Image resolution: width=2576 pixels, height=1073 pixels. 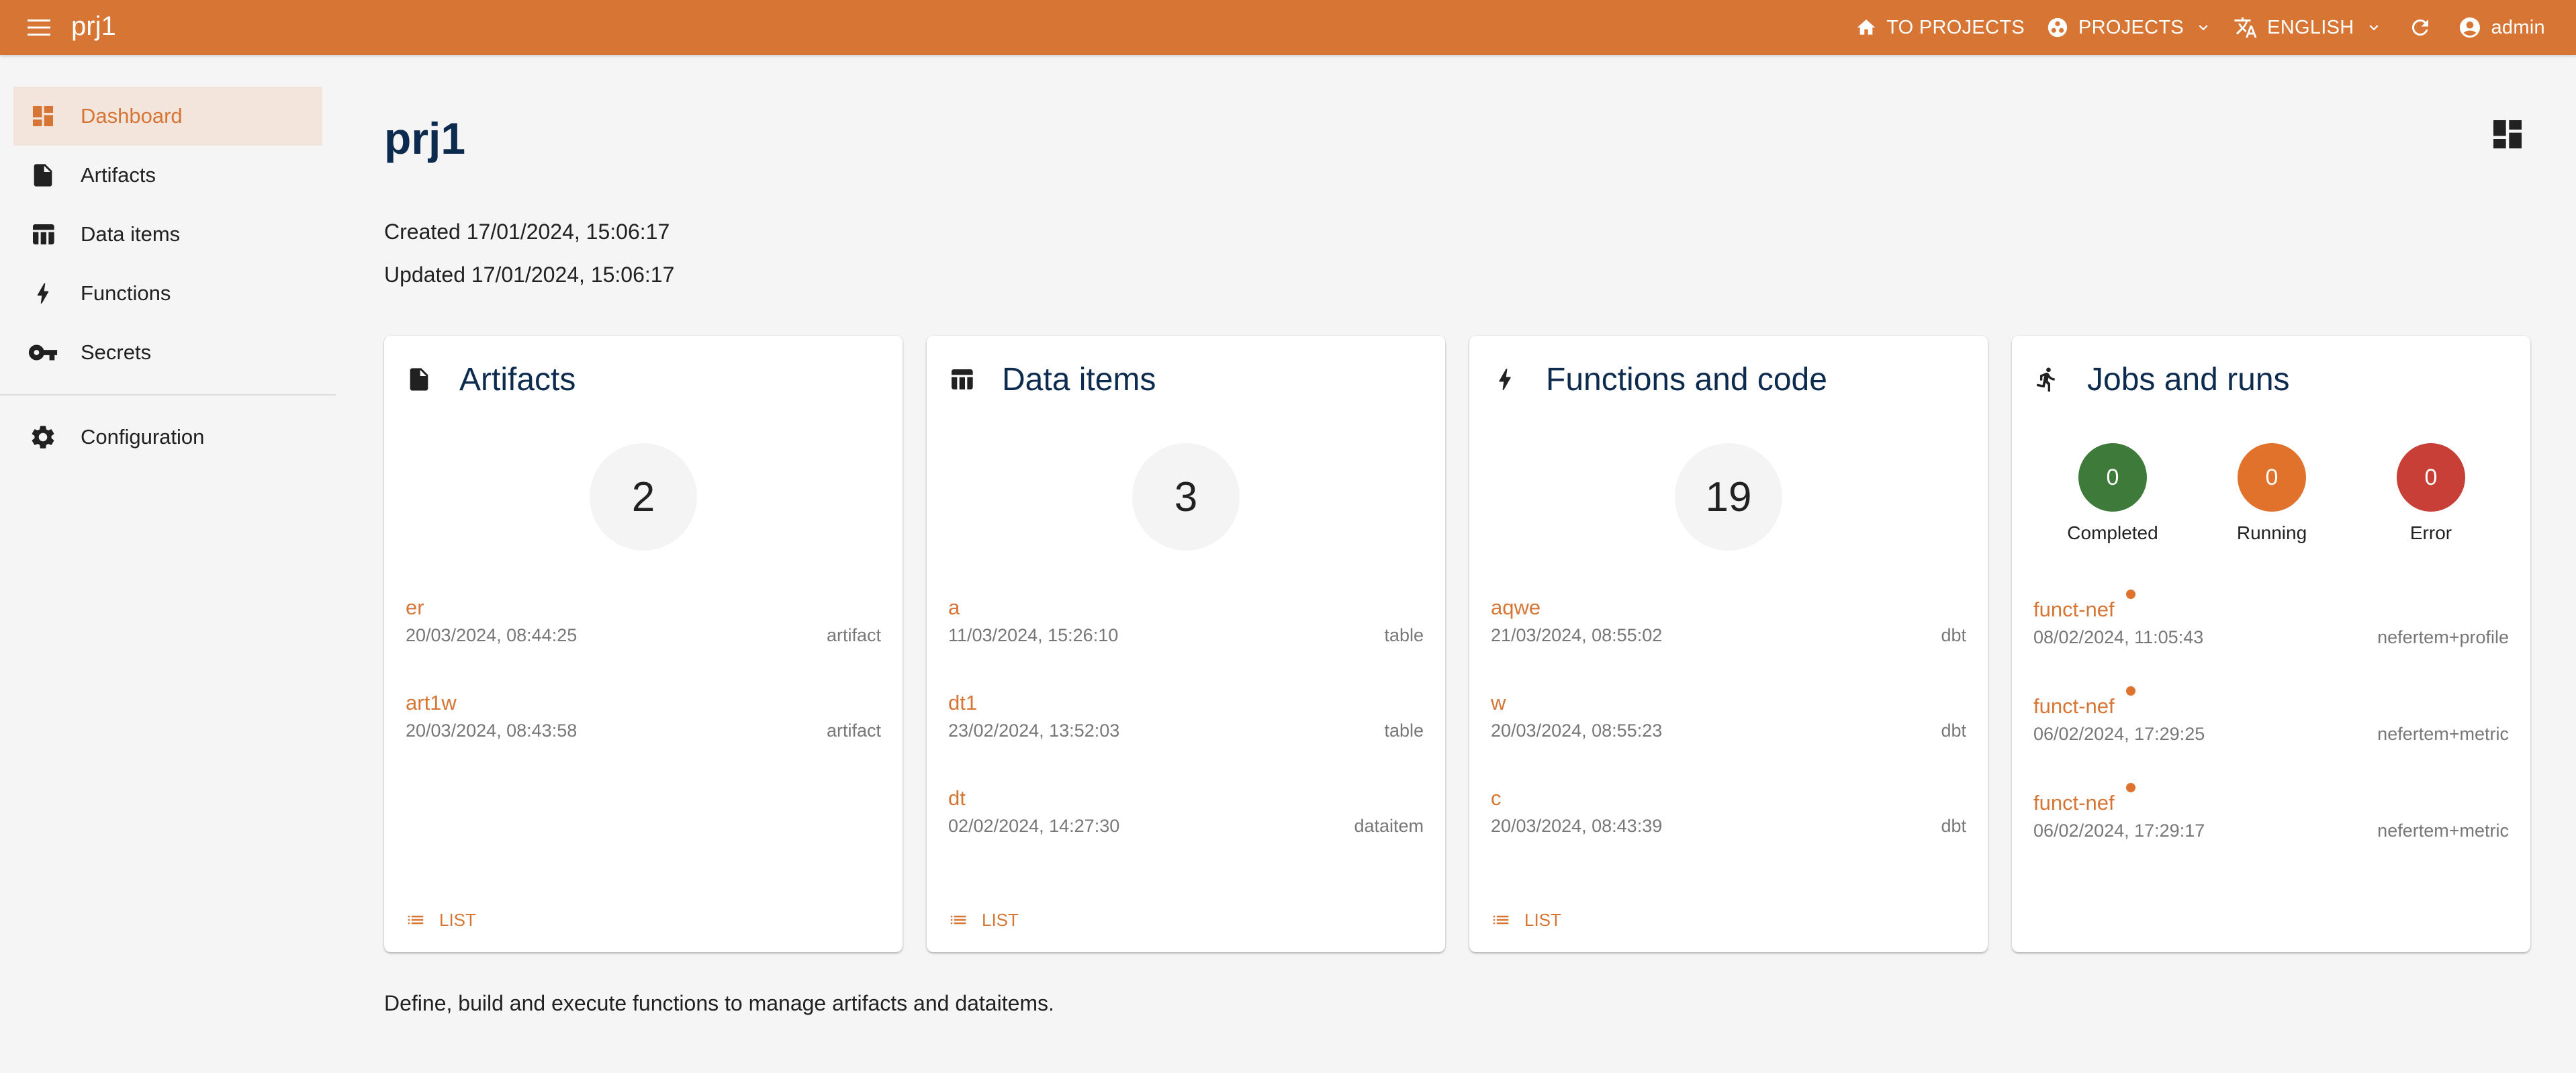 I want to click on language-dropdown: ENGLISH, so click(x=2307, y=27).